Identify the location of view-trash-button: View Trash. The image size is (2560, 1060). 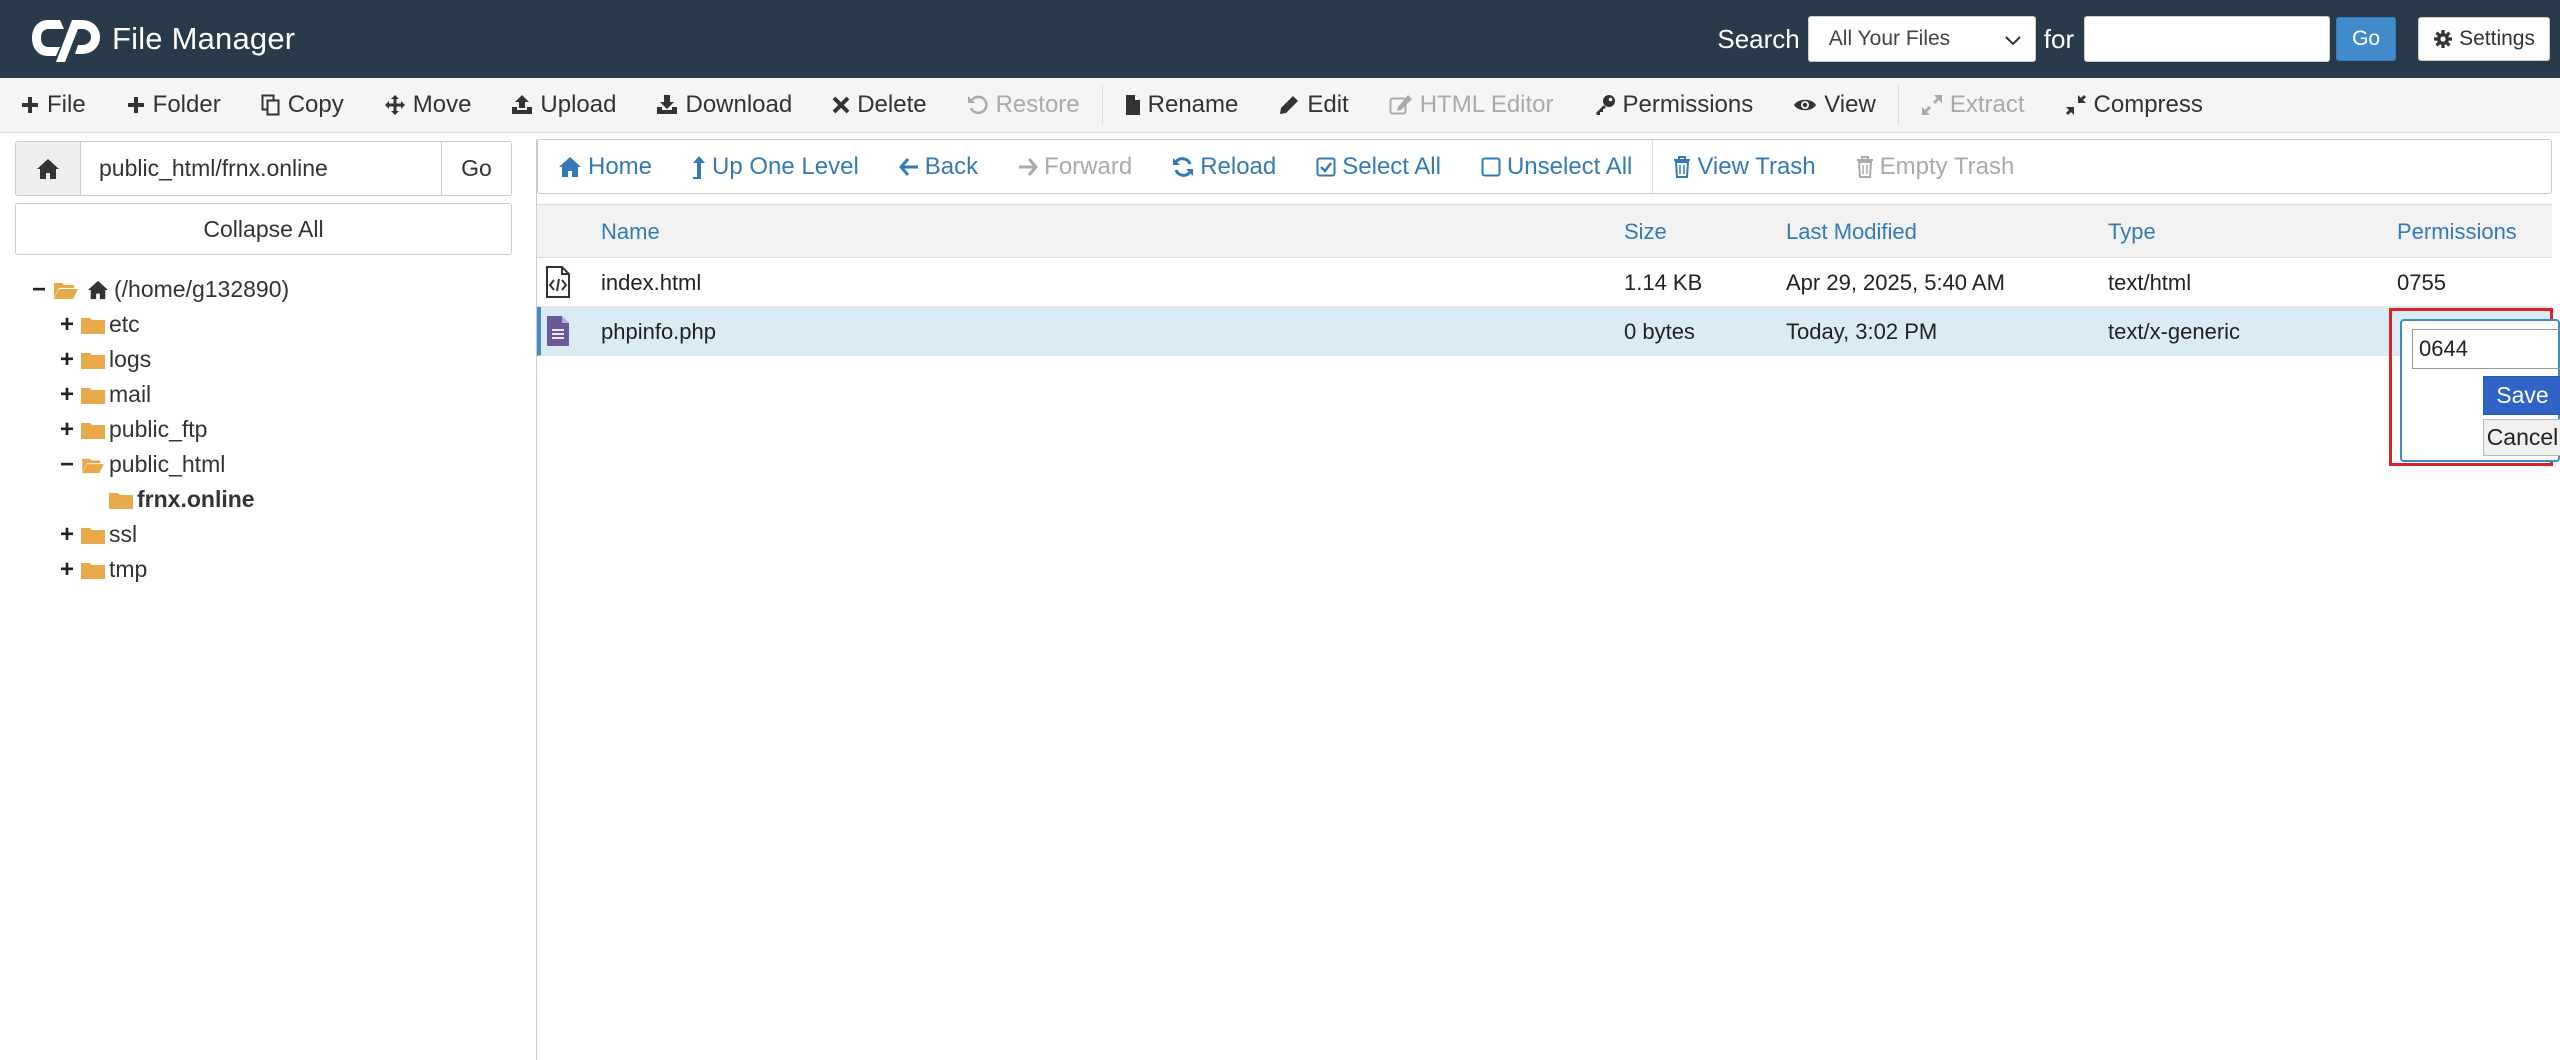
(1744, 166).